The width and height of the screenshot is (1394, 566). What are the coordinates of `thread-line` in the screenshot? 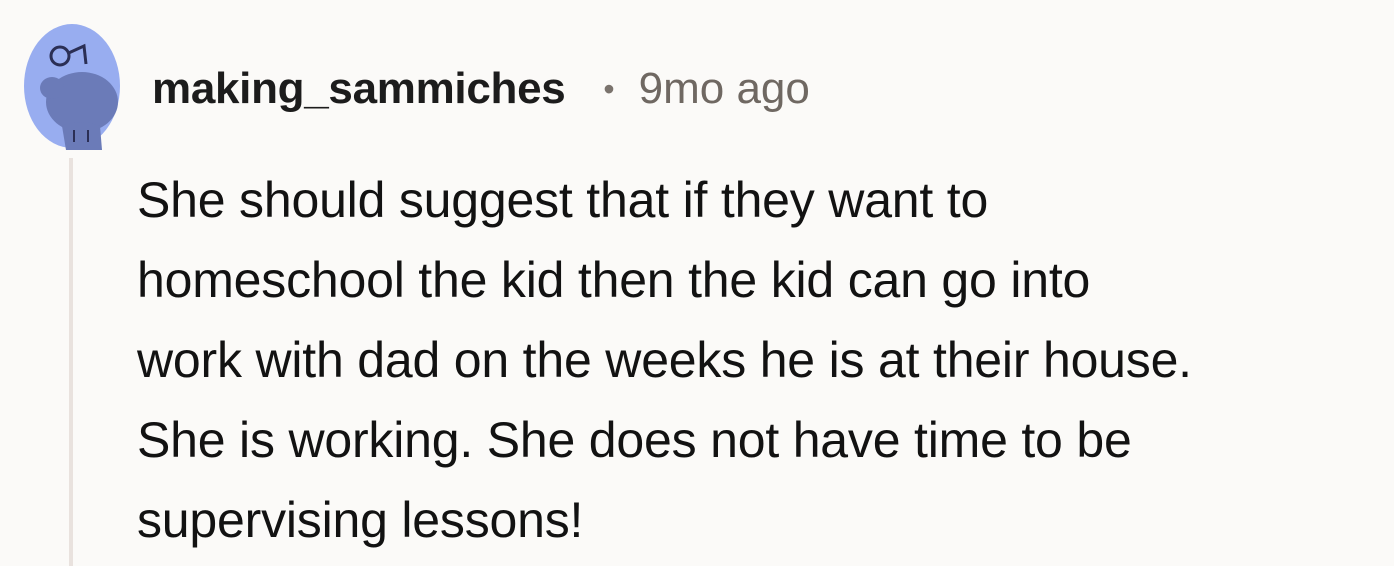 It's located at (71, 362).